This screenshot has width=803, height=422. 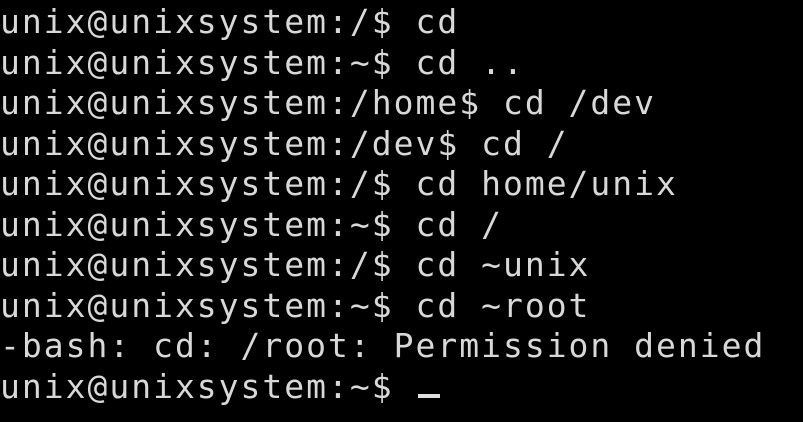 I want to click on terminal-line: unix@unixsystem:/$ cd ~unix, so click(x=295, y=264).